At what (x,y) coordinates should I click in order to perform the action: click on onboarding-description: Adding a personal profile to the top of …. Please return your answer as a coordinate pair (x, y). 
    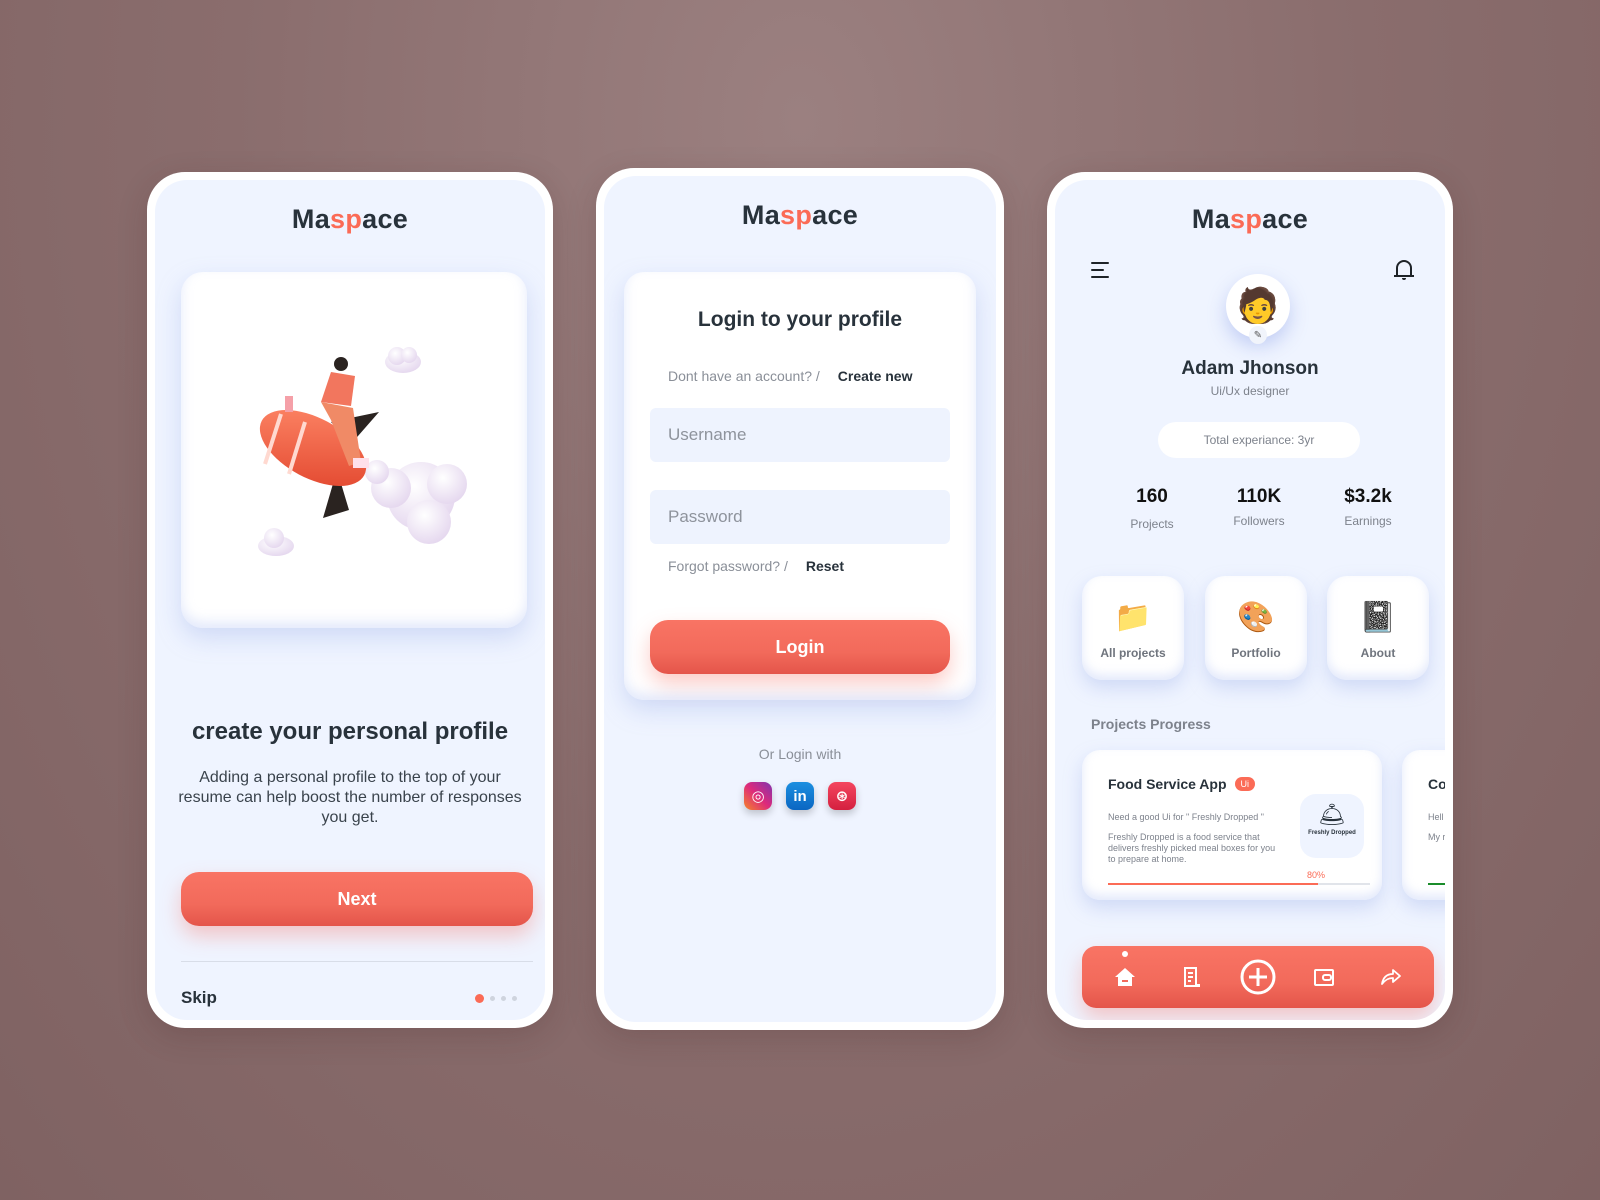
    Looking at the image, I should click on (350, 797).